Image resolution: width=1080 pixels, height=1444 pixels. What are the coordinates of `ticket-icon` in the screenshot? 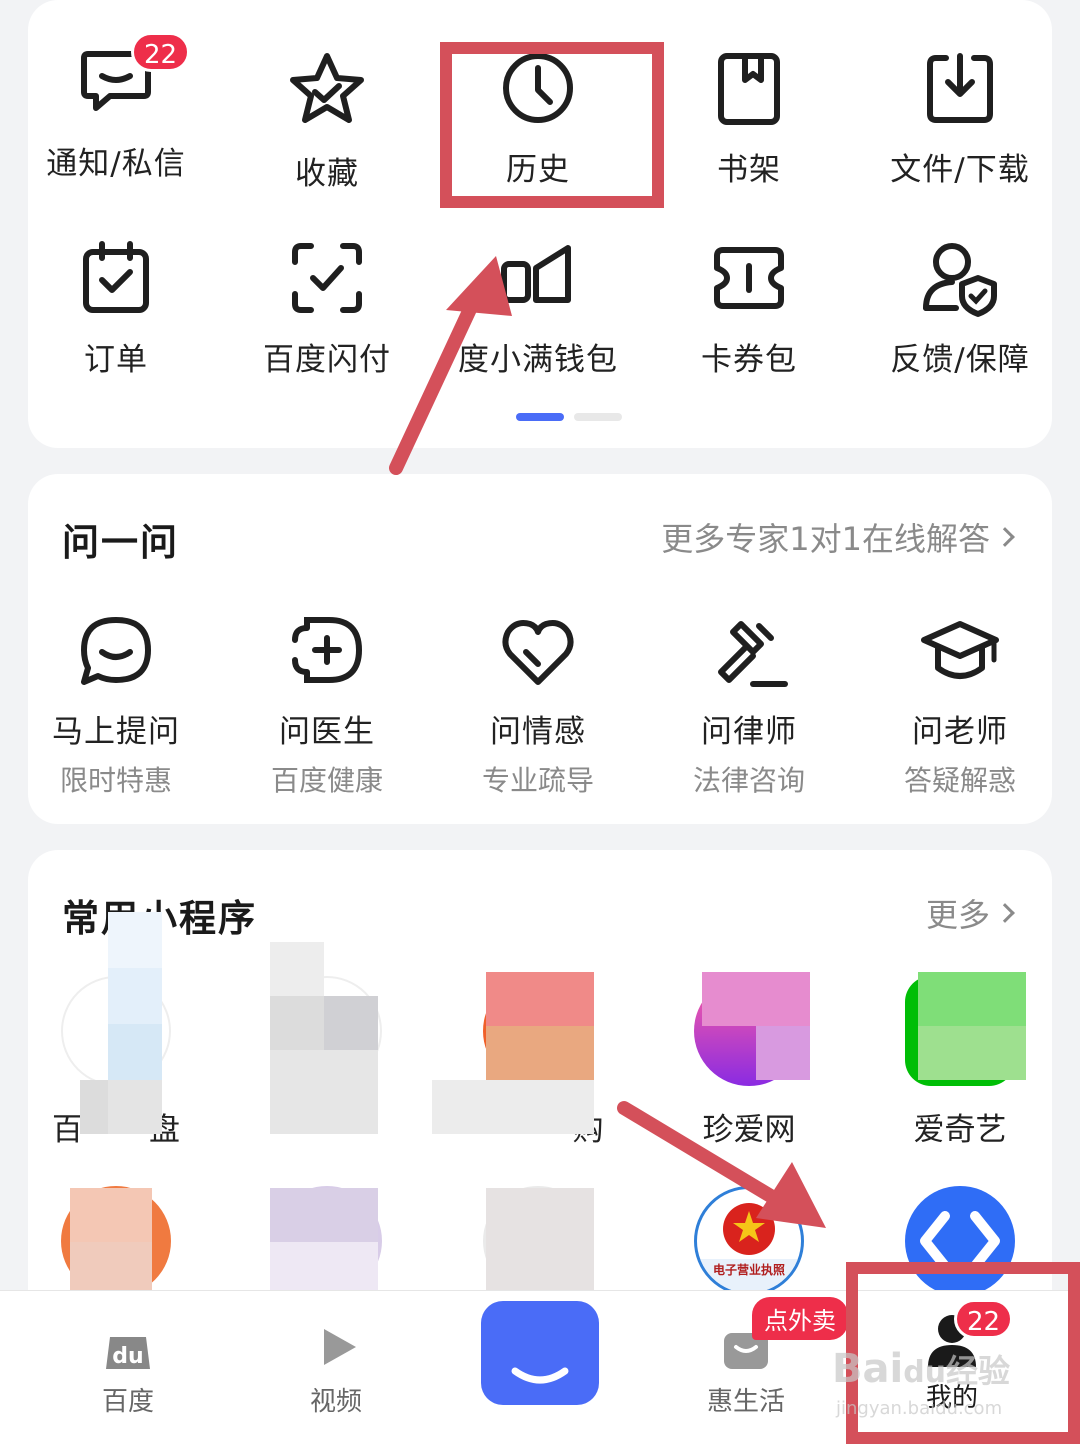 It's located at (749, 278).